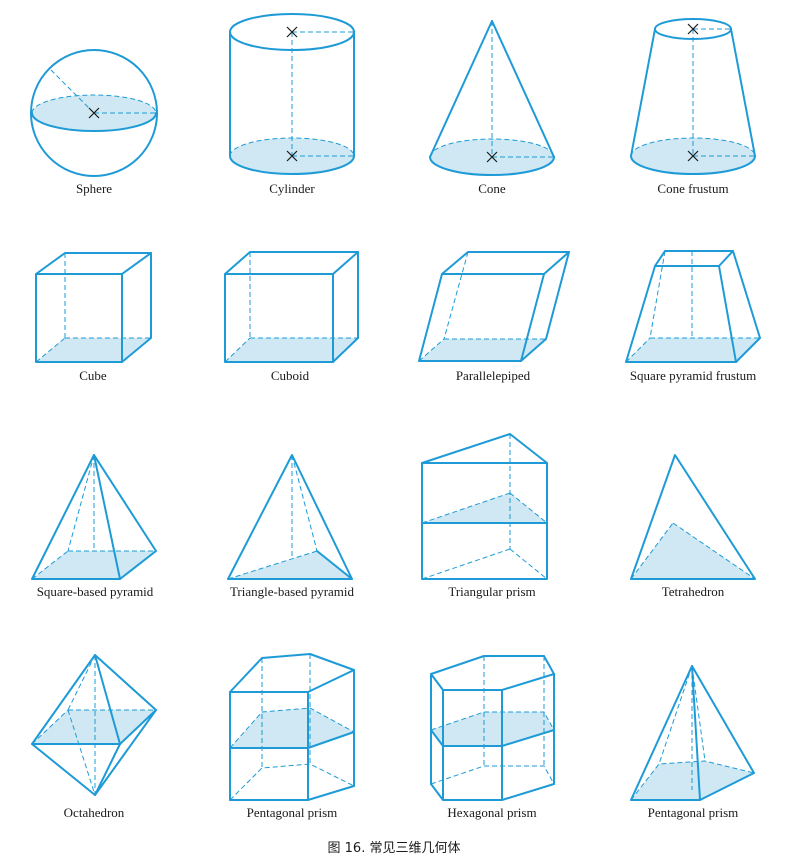 Image resolution: width=787 pixels, height=862 pixels. Describe the element at coordinates (692, 188) in the screenshot. I see `label-cone-frustum: Cone frustum` at that location.